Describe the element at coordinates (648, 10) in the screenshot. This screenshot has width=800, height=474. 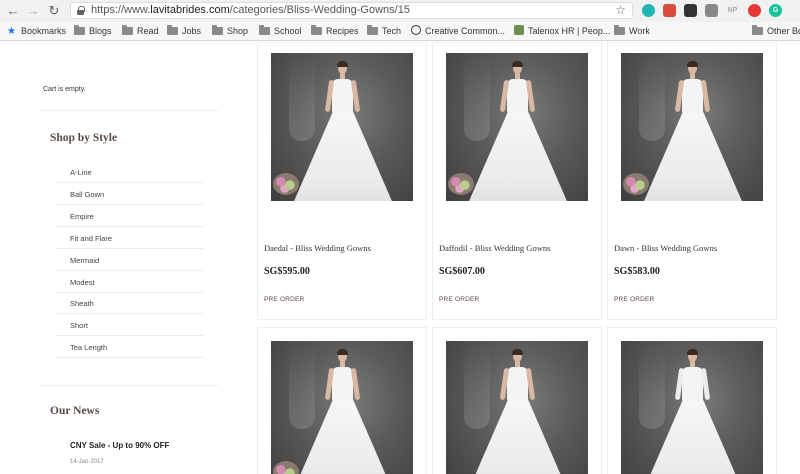
I see `teal-circle-icon` at that location.